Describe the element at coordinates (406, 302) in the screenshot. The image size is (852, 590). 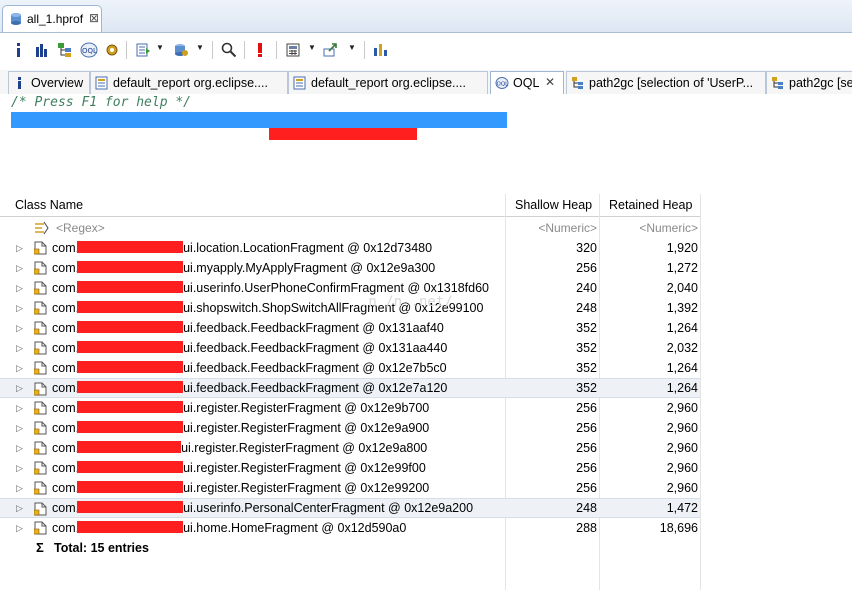
I see `watermark: .n /n .net/` at that location.